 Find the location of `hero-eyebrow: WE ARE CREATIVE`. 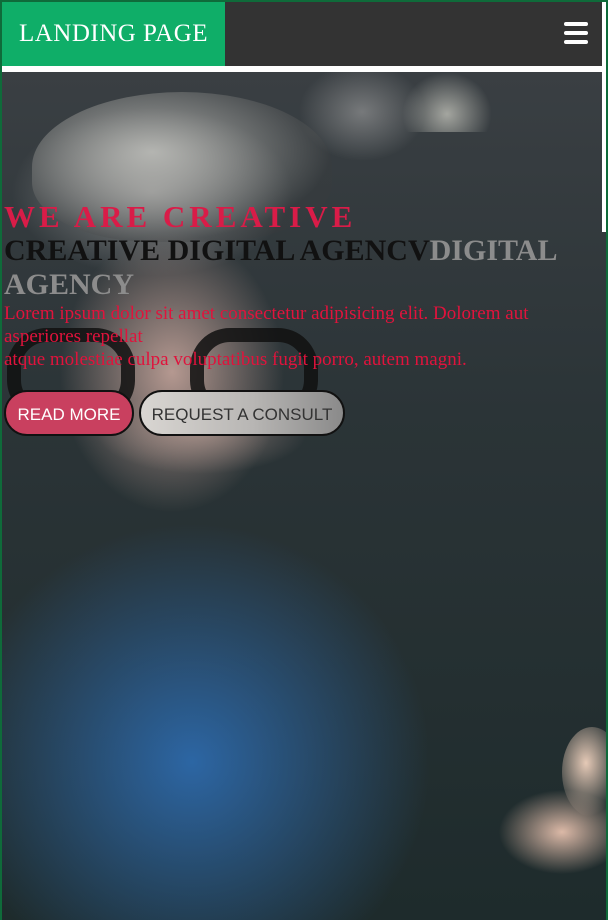

hero-eyebrow: WE ARE CREATIVE is located at coordinates (180, 216).